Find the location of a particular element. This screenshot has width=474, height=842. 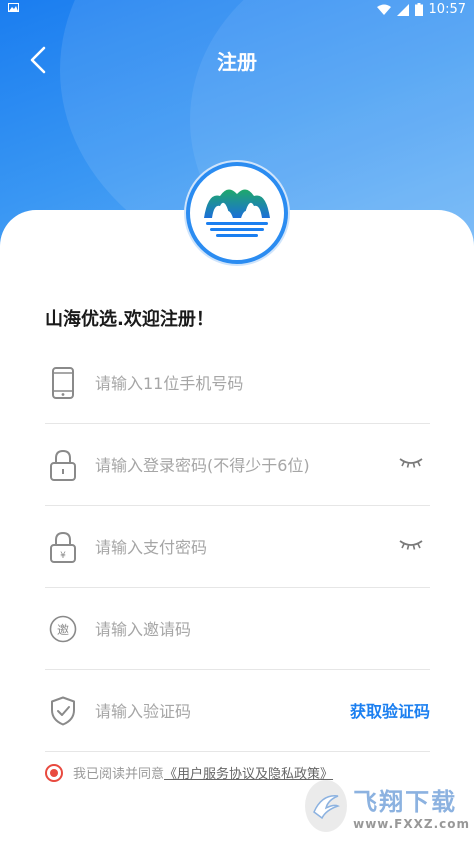

page-title: 注册 is located at coordinates (237, 62).